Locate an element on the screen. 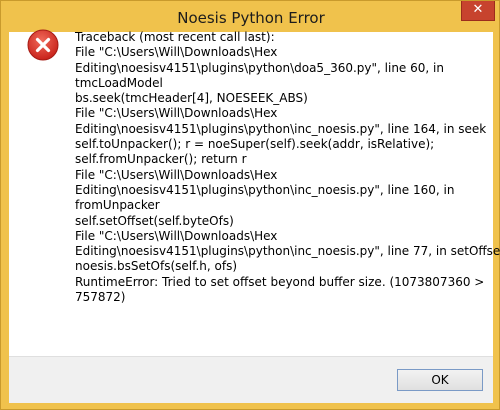  message-line: fromUnpacker is located at coordinates (117, 205).